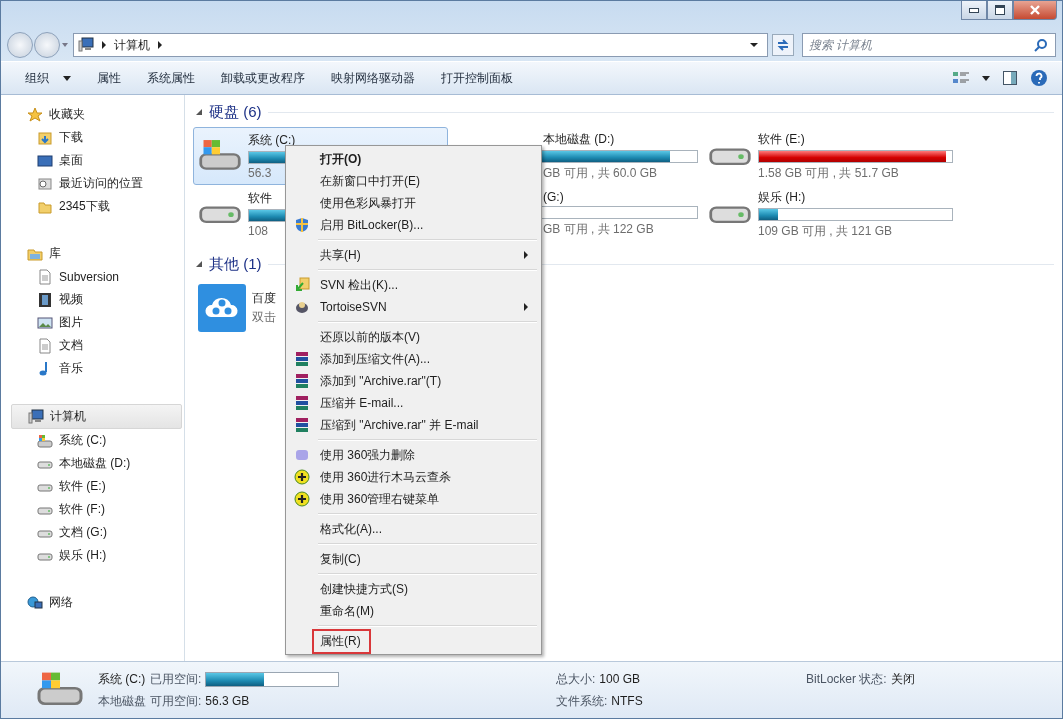  I want to click on drive-name: 本地磁盘 (D:), so click(579, 139).